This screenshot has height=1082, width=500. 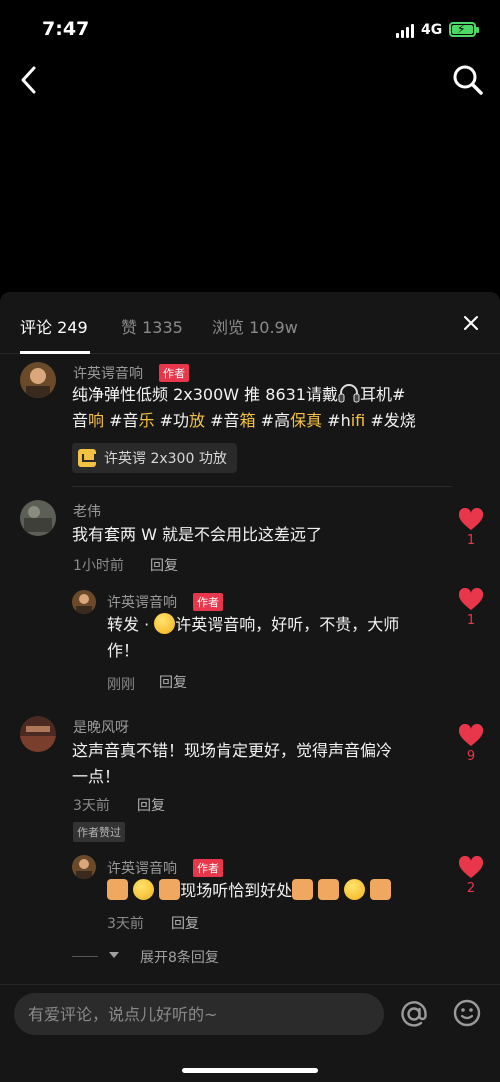 What do you see at coordinates (255, 326) in the screenshot?
I see `tab-views: 浏览 10.9w` at bounding box center [255, 326].